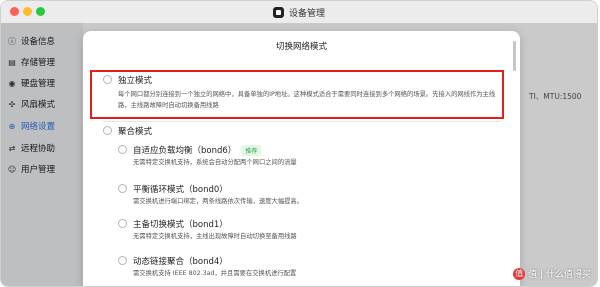 The width and height of the screenshot is (600, 287). What do you see at coordinates (218, 201) in the screenshot?
I see `bond0-desc: 需交换机进行端口绑定，两条线路依次传输，速度大幅提高。` at bounding box center [218, 201].